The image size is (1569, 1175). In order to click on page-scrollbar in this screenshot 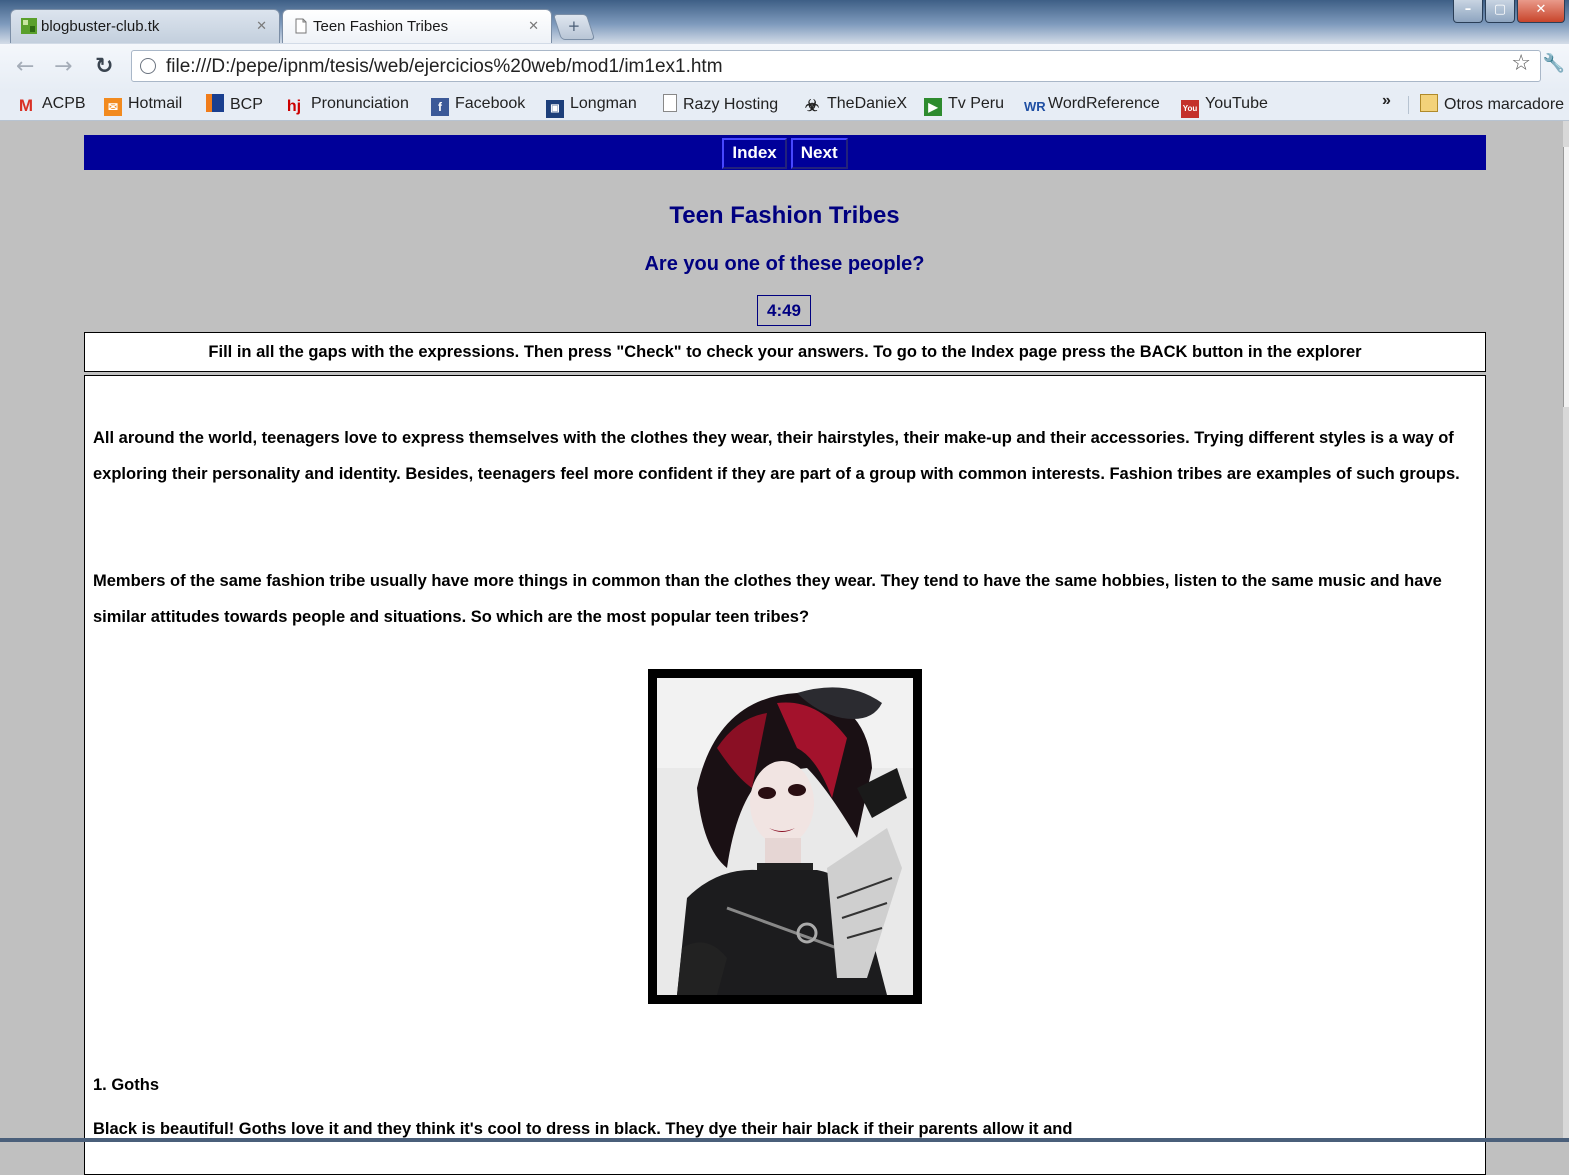, I will do `click(1566, 631)`.